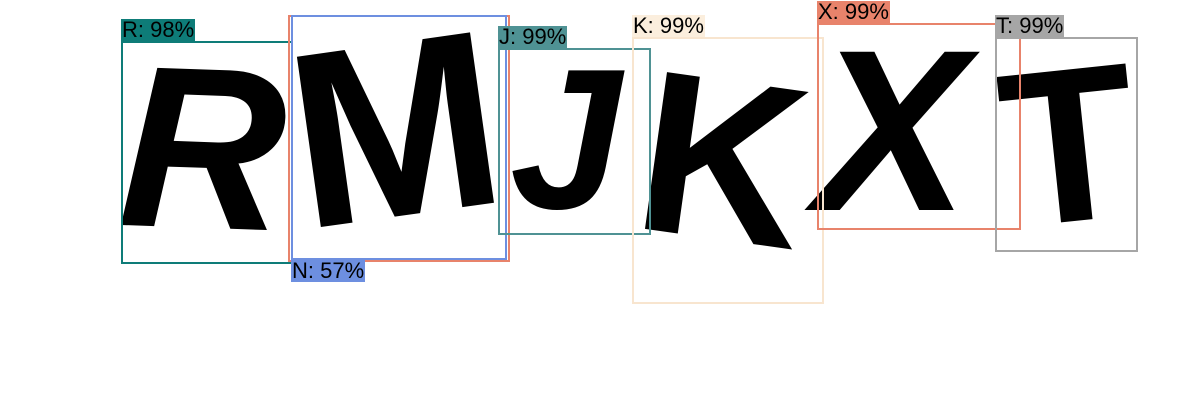  Describe the element at coordinates (919, 126) in the screenshot. I see `bbox-x` at that location.